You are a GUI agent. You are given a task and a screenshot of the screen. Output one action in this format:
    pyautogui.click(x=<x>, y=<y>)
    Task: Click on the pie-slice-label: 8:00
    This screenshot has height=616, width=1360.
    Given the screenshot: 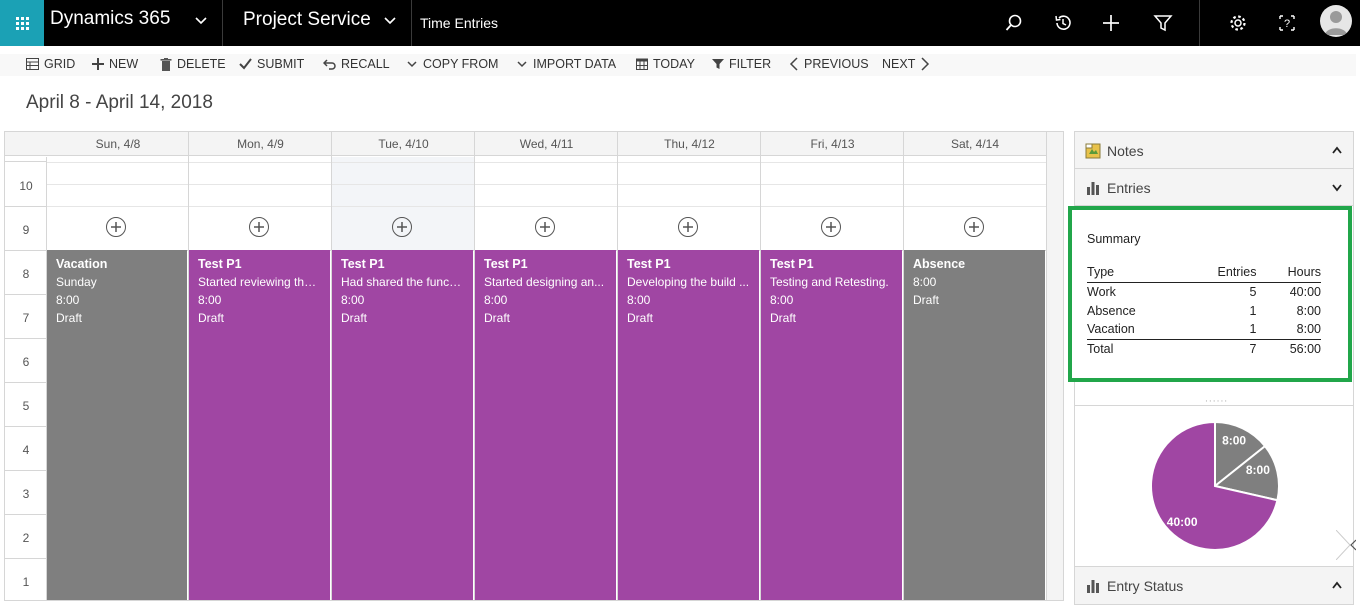 What is the action you would take?
    pyautogui.click(x=1234, y=440)
    